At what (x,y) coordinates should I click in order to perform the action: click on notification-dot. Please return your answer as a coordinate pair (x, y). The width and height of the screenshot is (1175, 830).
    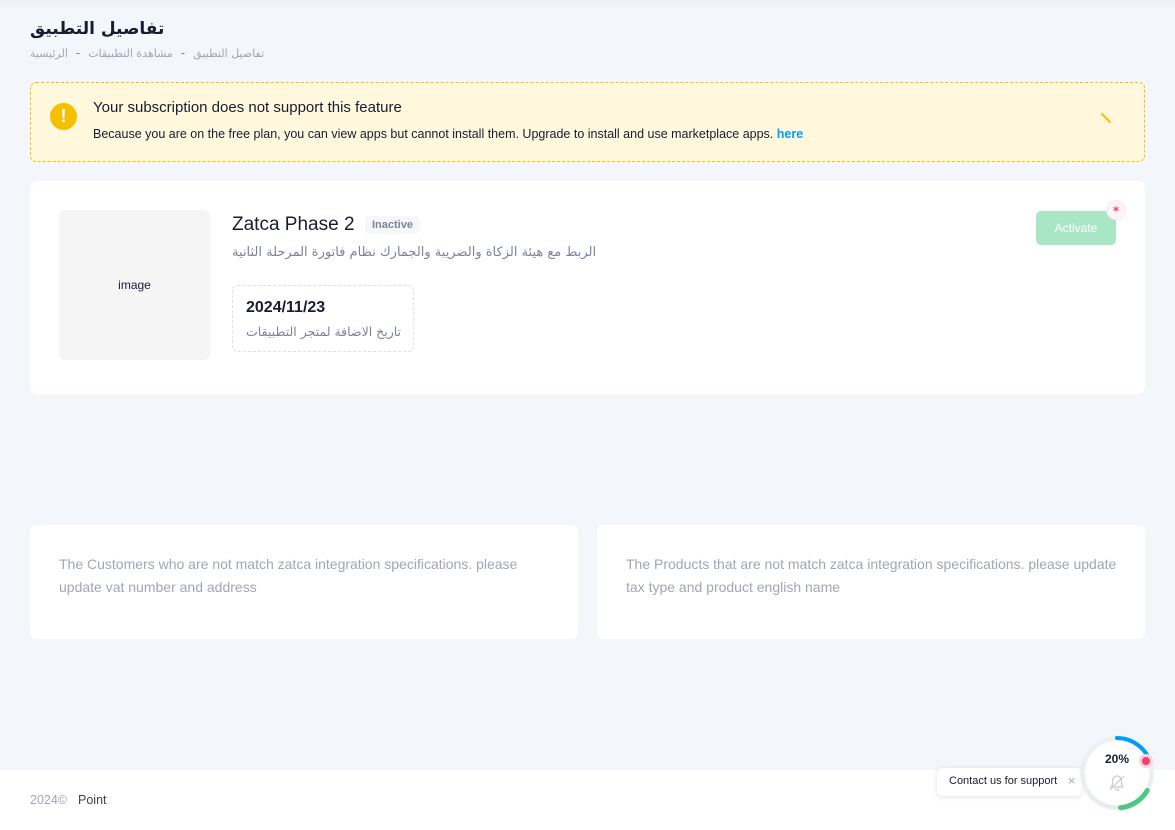
    Looking at the image, I should click on (1146, 761).